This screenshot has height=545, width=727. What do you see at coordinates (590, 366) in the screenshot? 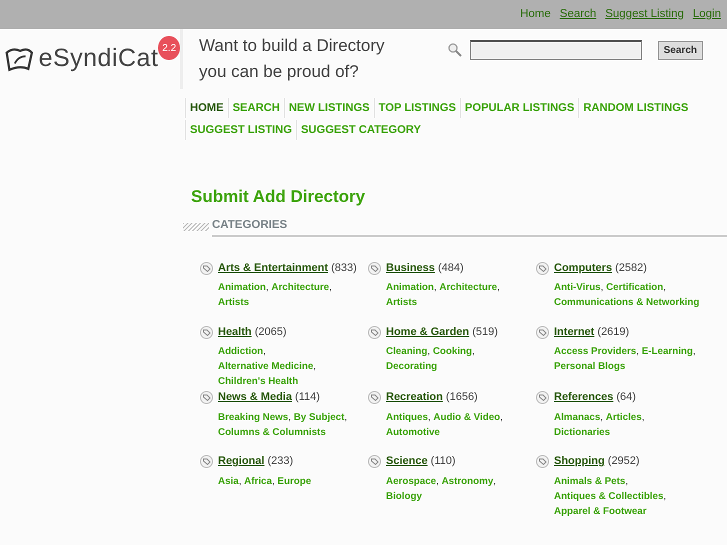
I see `subcategory-link: Personal Blogs` at bounding box center [590, 366].